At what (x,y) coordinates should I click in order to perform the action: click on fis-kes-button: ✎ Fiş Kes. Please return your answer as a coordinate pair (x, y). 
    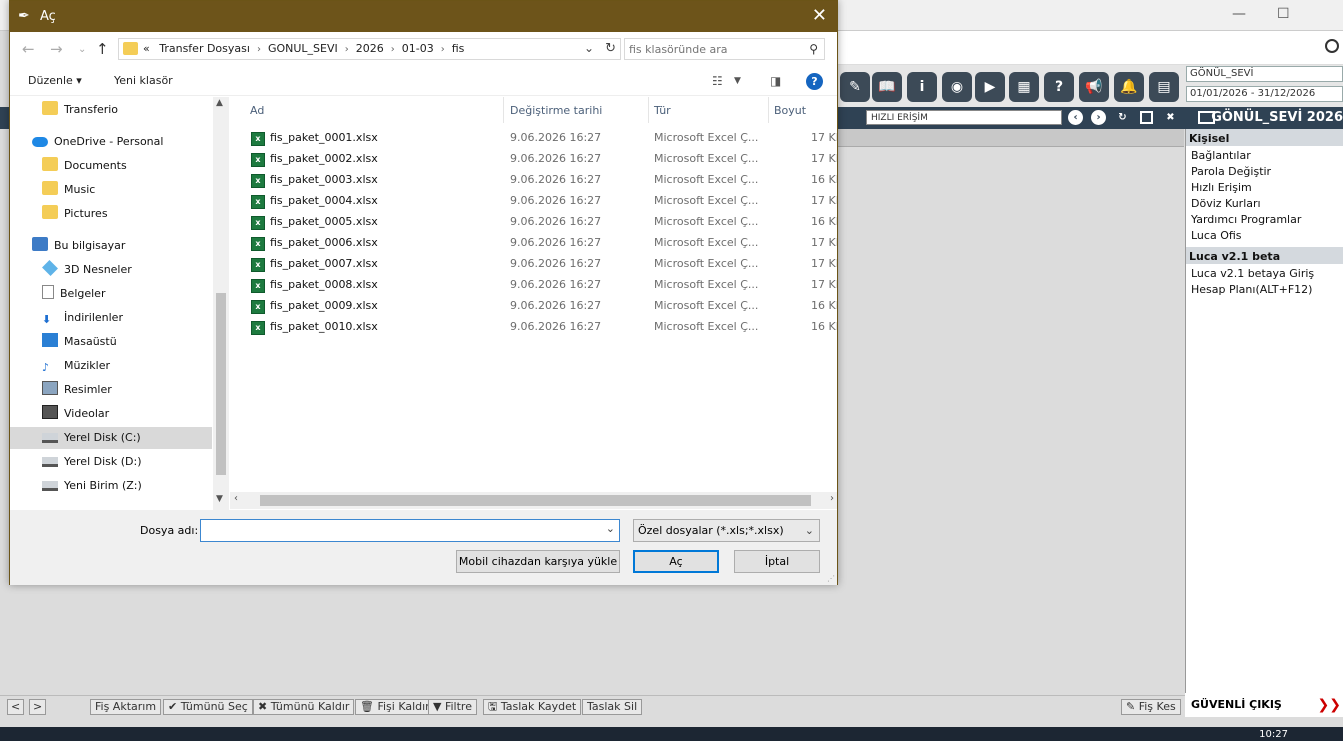
    Looking at the image, I should click on (1151, 707).